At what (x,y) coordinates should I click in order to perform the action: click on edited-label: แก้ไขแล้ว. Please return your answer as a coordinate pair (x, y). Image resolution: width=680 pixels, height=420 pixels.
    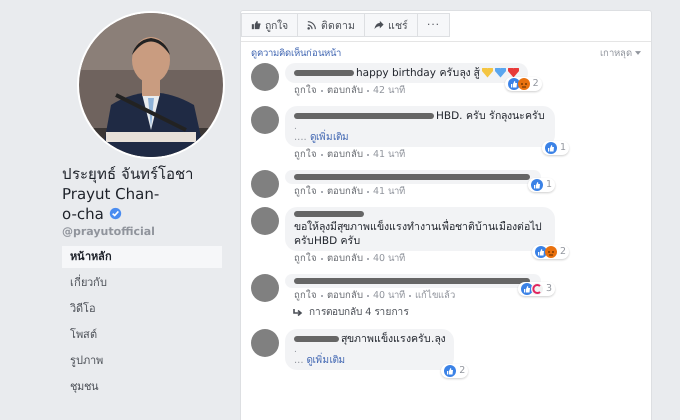
    Looking at the image, I should click on (435, 296).